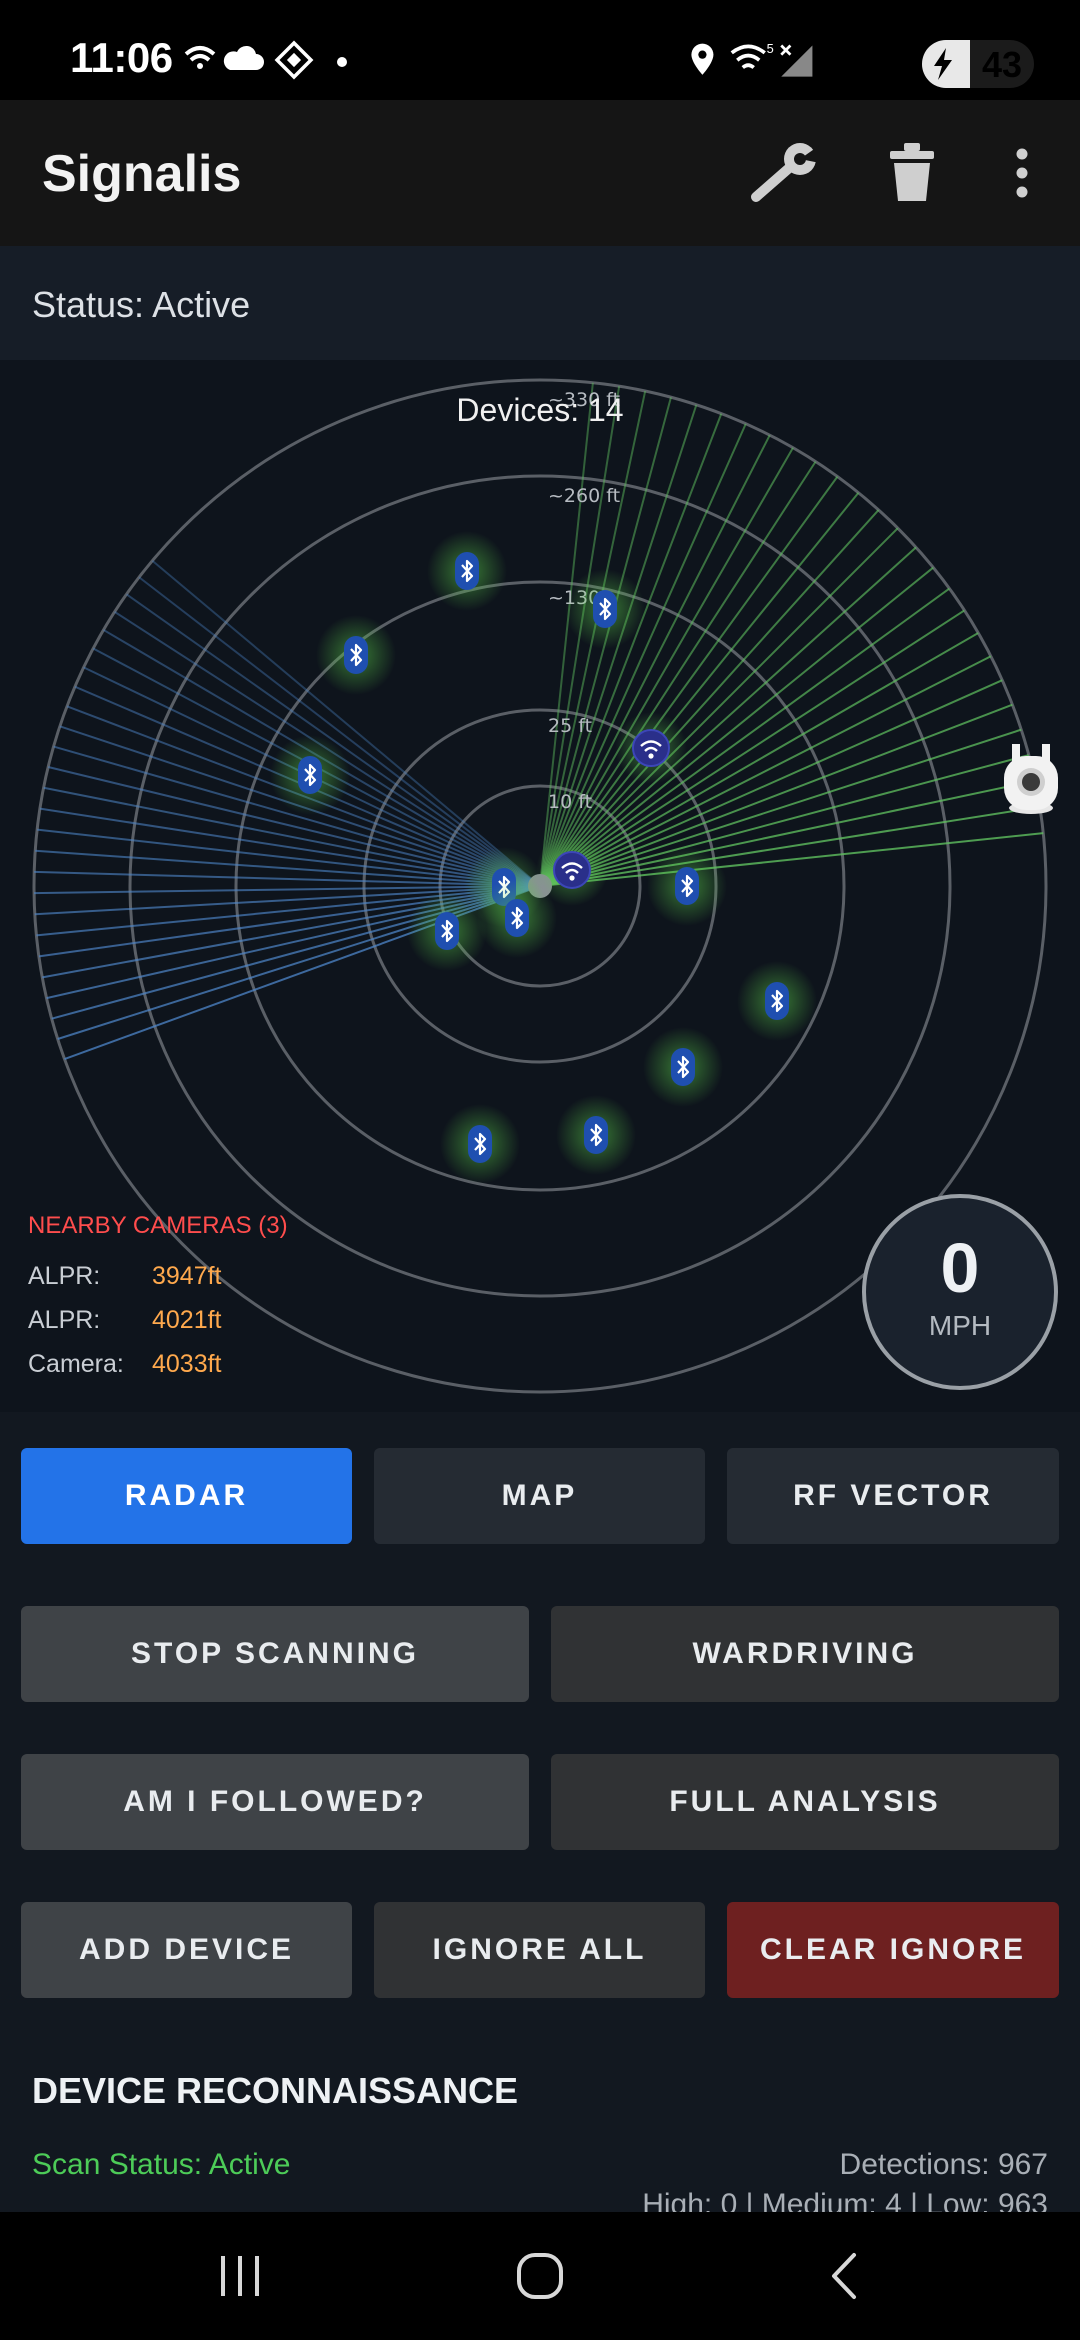 This screenshot has width=1080, height=2340. Describe the element at coordinates (805, 1802) in the screenshot. I see `full-analysis-button: FULL ANALYSIS` at that location.